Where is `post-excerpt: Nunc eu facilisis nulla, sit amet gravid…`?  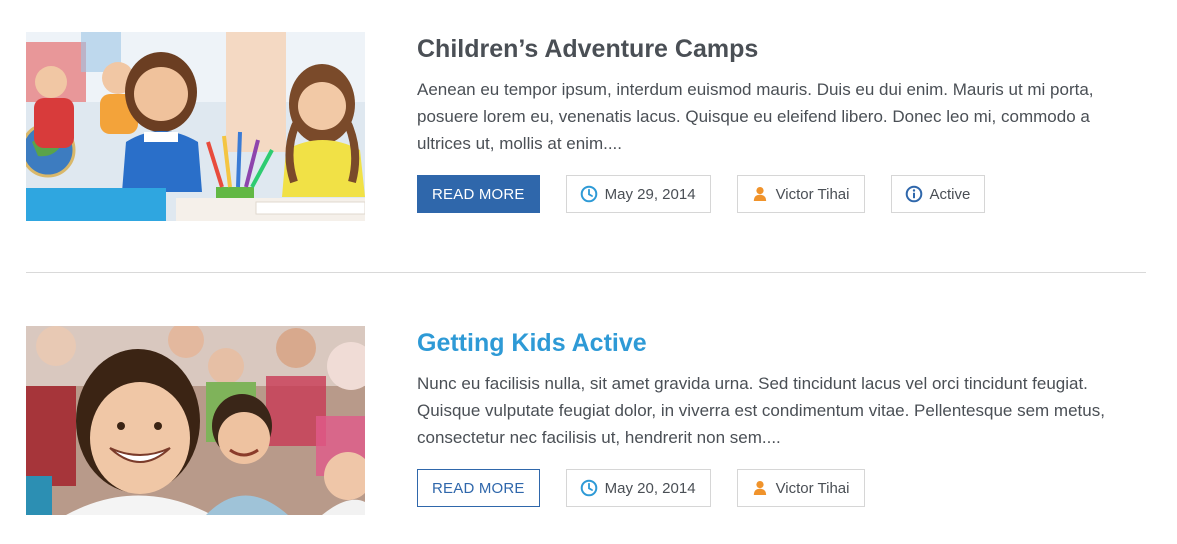 post-excerpt: Nunc eu facilisis nulla, sit amet gravid… is located at coordinates (761, 410).